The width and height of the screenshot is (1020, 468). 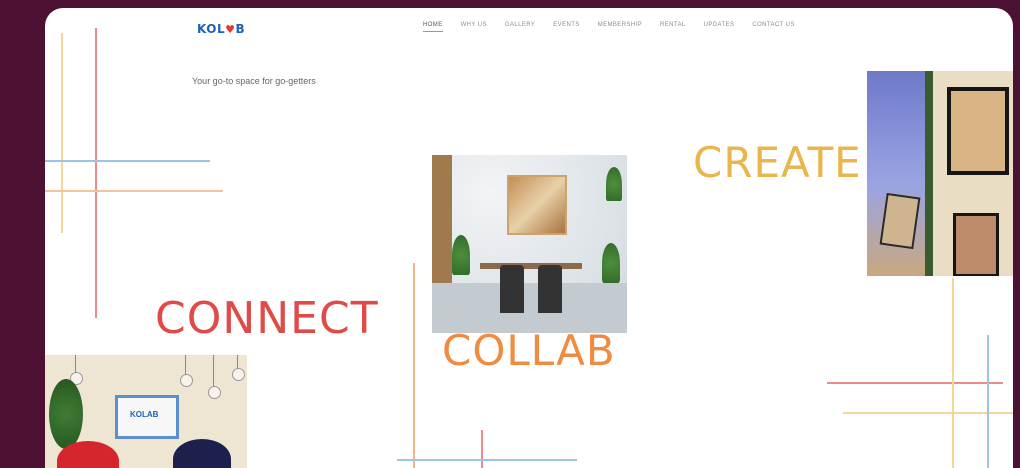 I want to click on lounge-monitor: KOLAB, so click(x=147, y=417).